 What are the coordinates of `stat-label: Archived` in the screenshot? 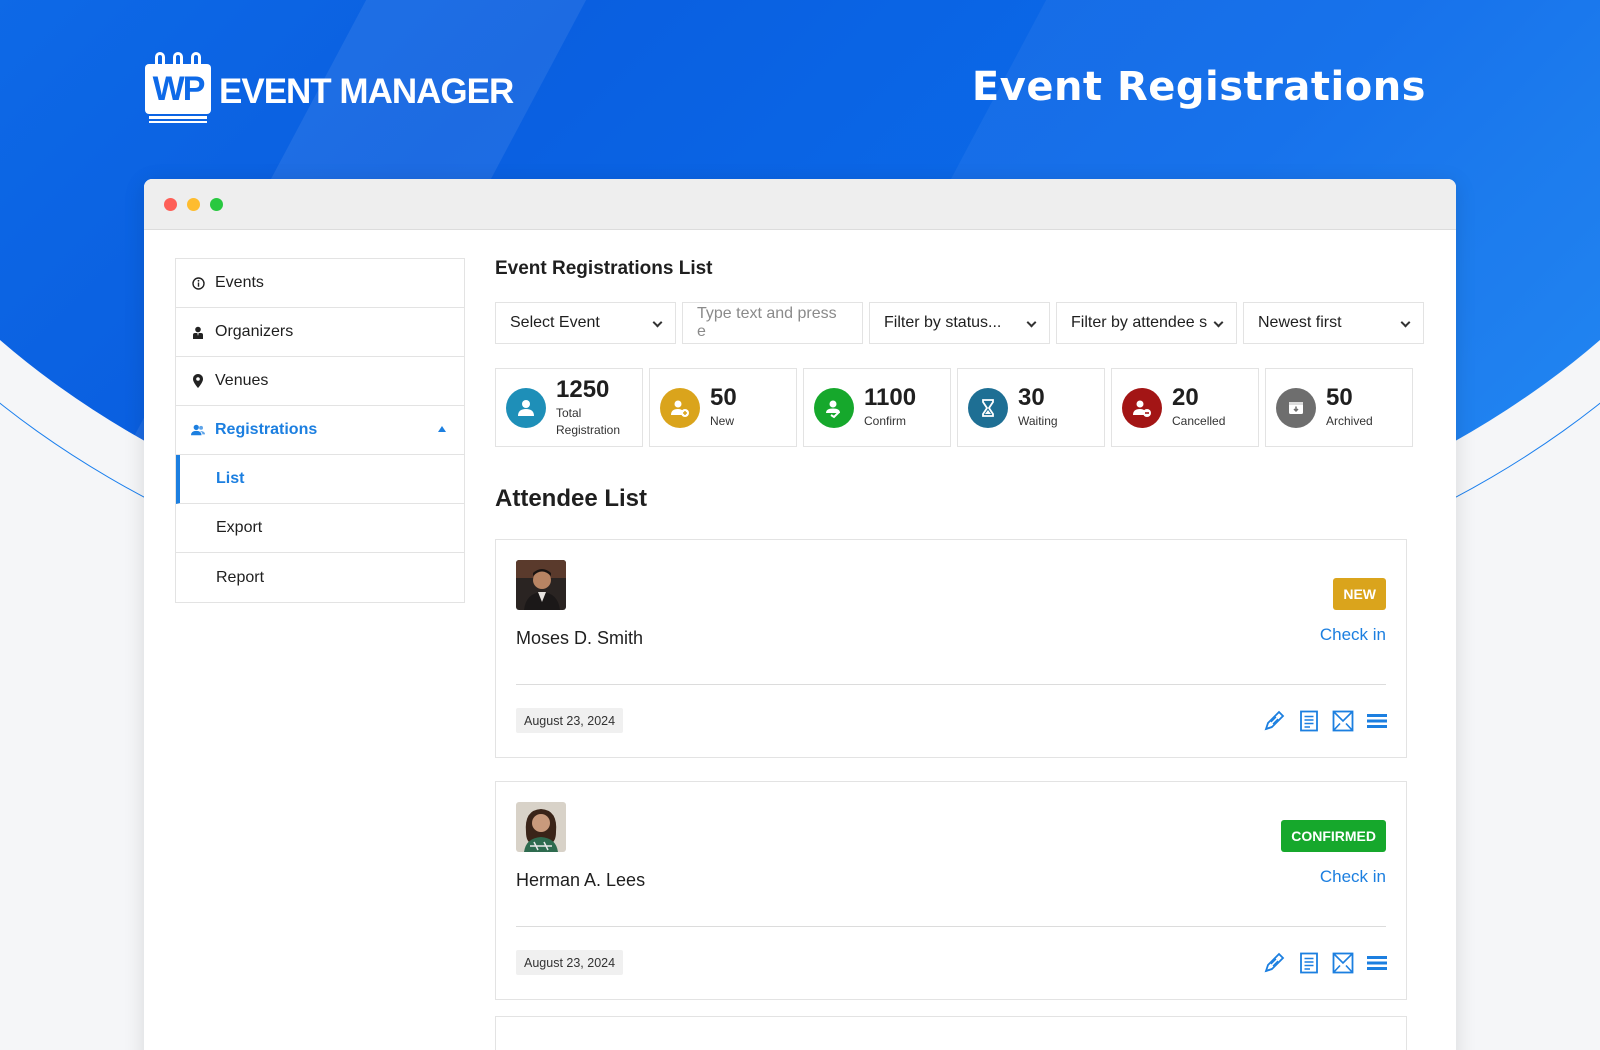 It's located at (1349, 421).